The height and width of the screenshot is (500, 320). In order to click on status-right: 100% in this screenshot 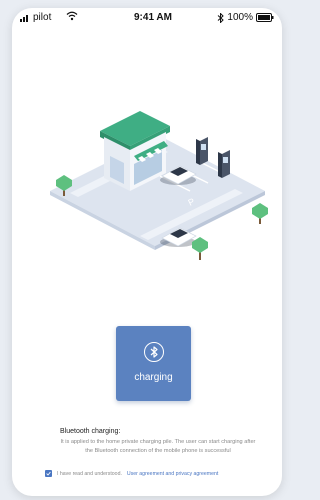, I will do `click(245, 17)`.